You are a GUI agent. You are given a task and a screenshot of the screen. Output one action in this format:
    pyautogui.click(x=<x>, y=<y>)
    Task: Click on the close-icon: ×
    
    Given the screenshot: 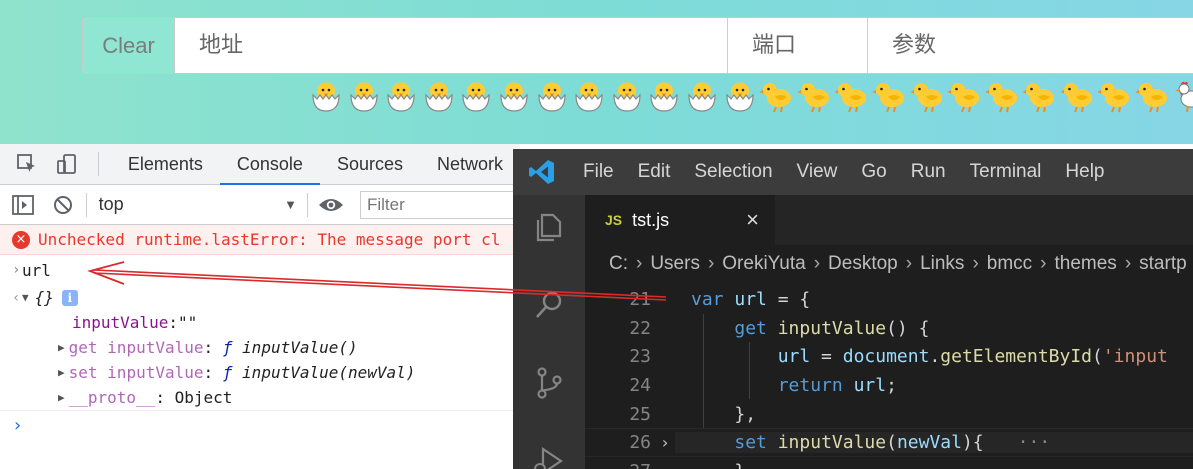 What is the action you would take?
    pyautogui.click(x=752, y=220)
    